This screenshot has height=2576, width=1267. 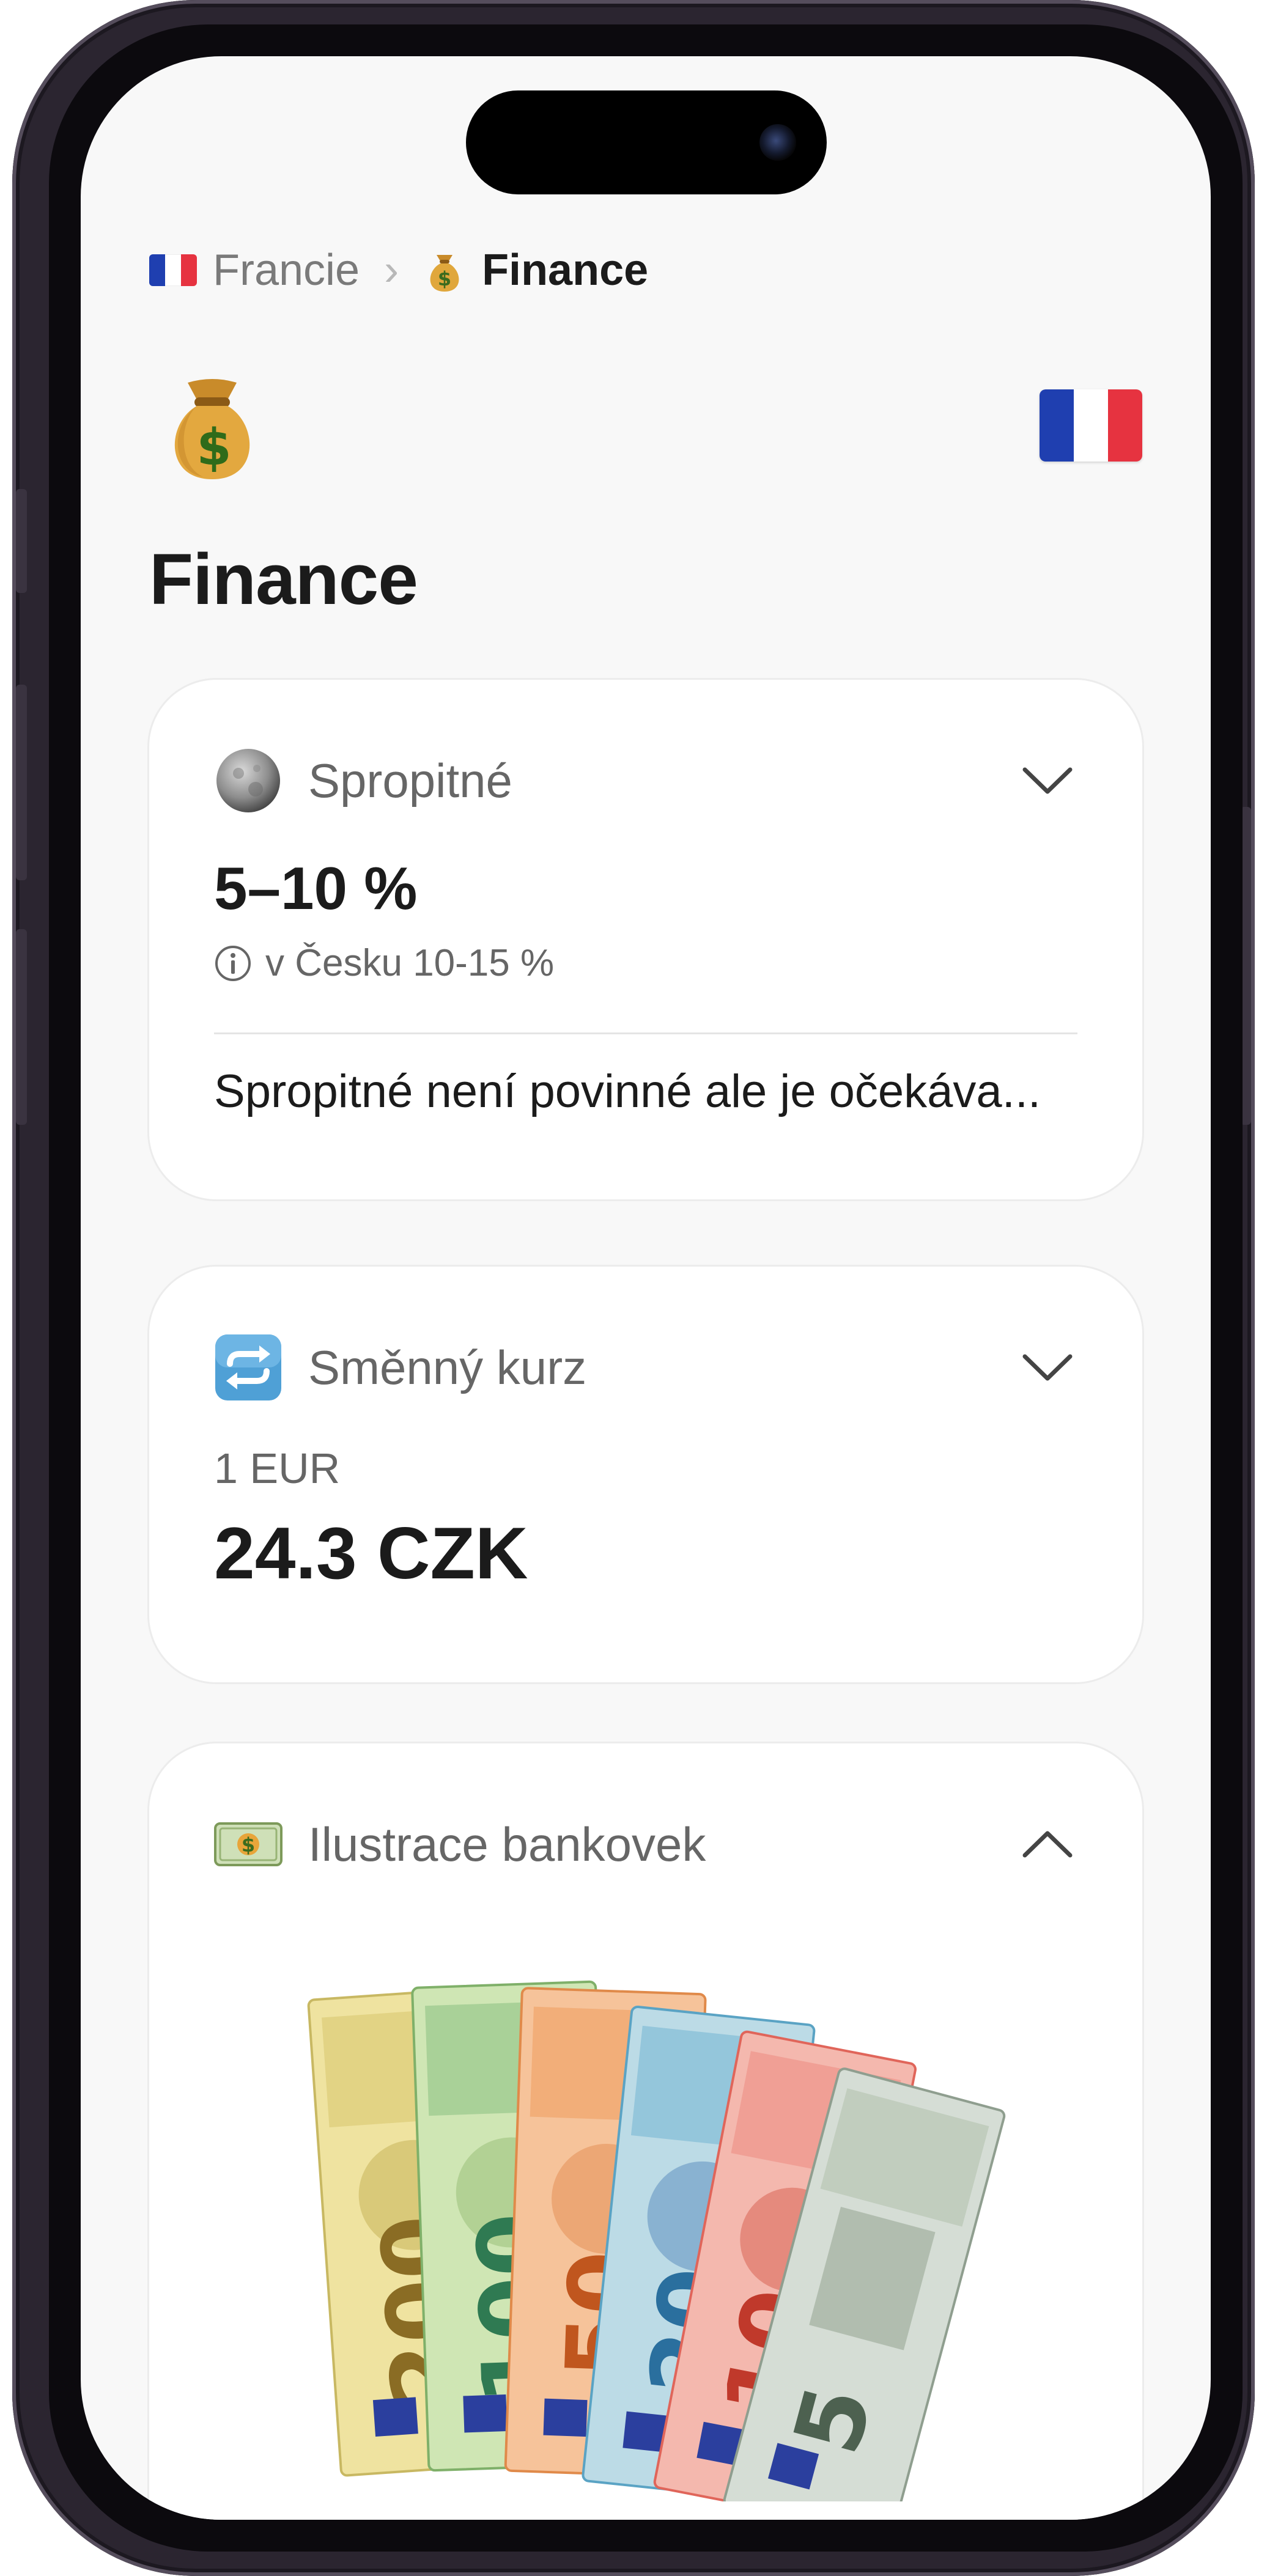 I want to click on tip-card-header: Spropitné, so click(x=363, y=781).